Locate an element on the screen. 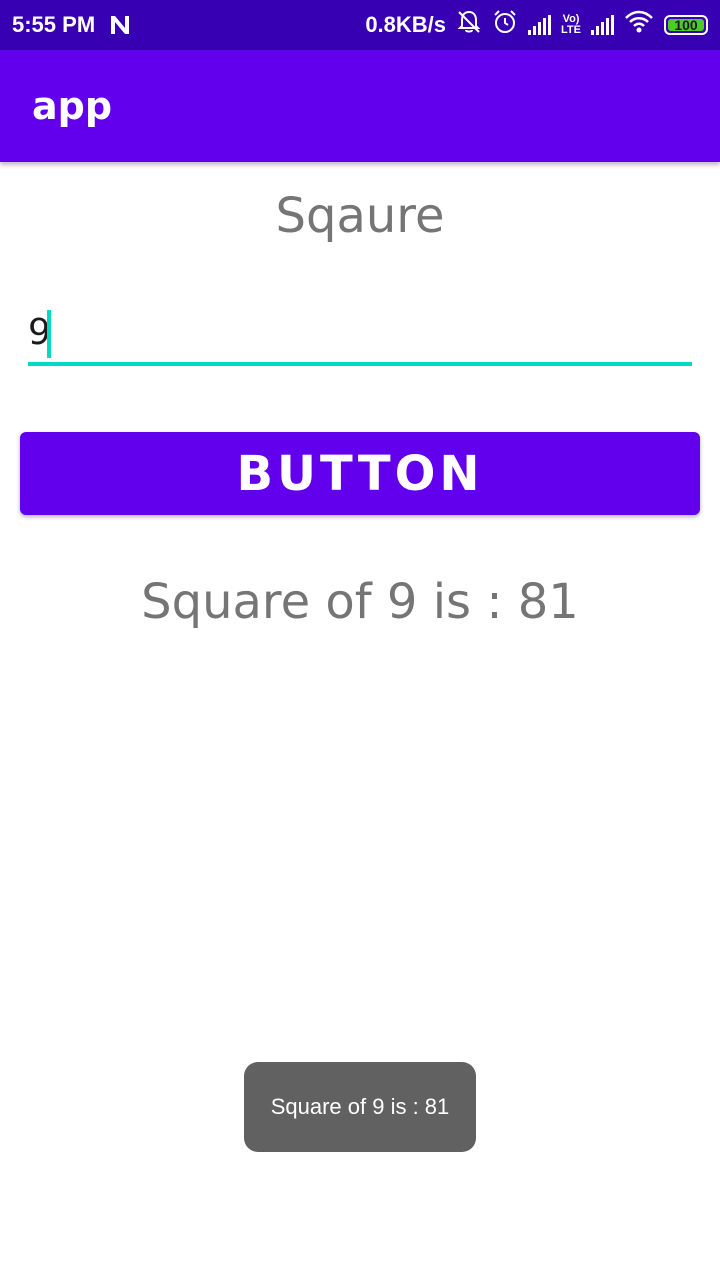  app-bar: app is located at coordinates (360, 106).